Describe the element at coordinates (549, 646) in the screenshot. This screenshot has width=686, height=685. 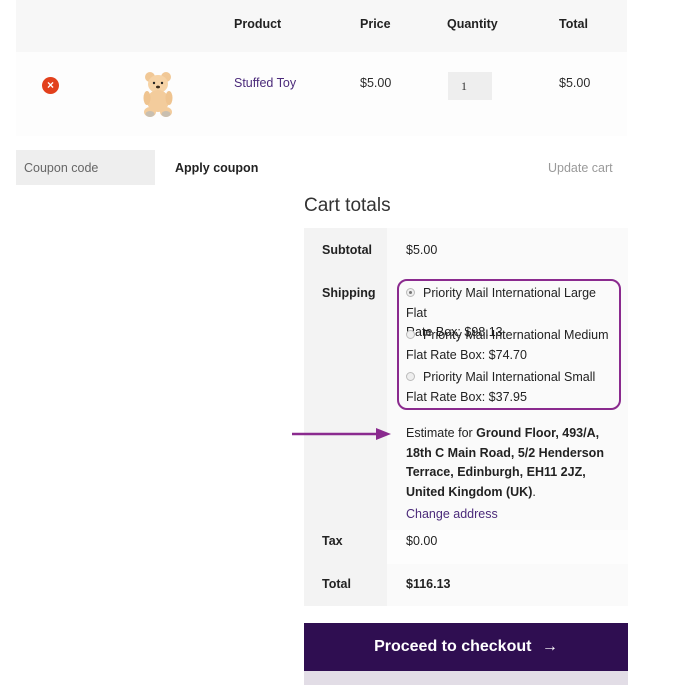
I see `arrow-right-icon: →` at that location.